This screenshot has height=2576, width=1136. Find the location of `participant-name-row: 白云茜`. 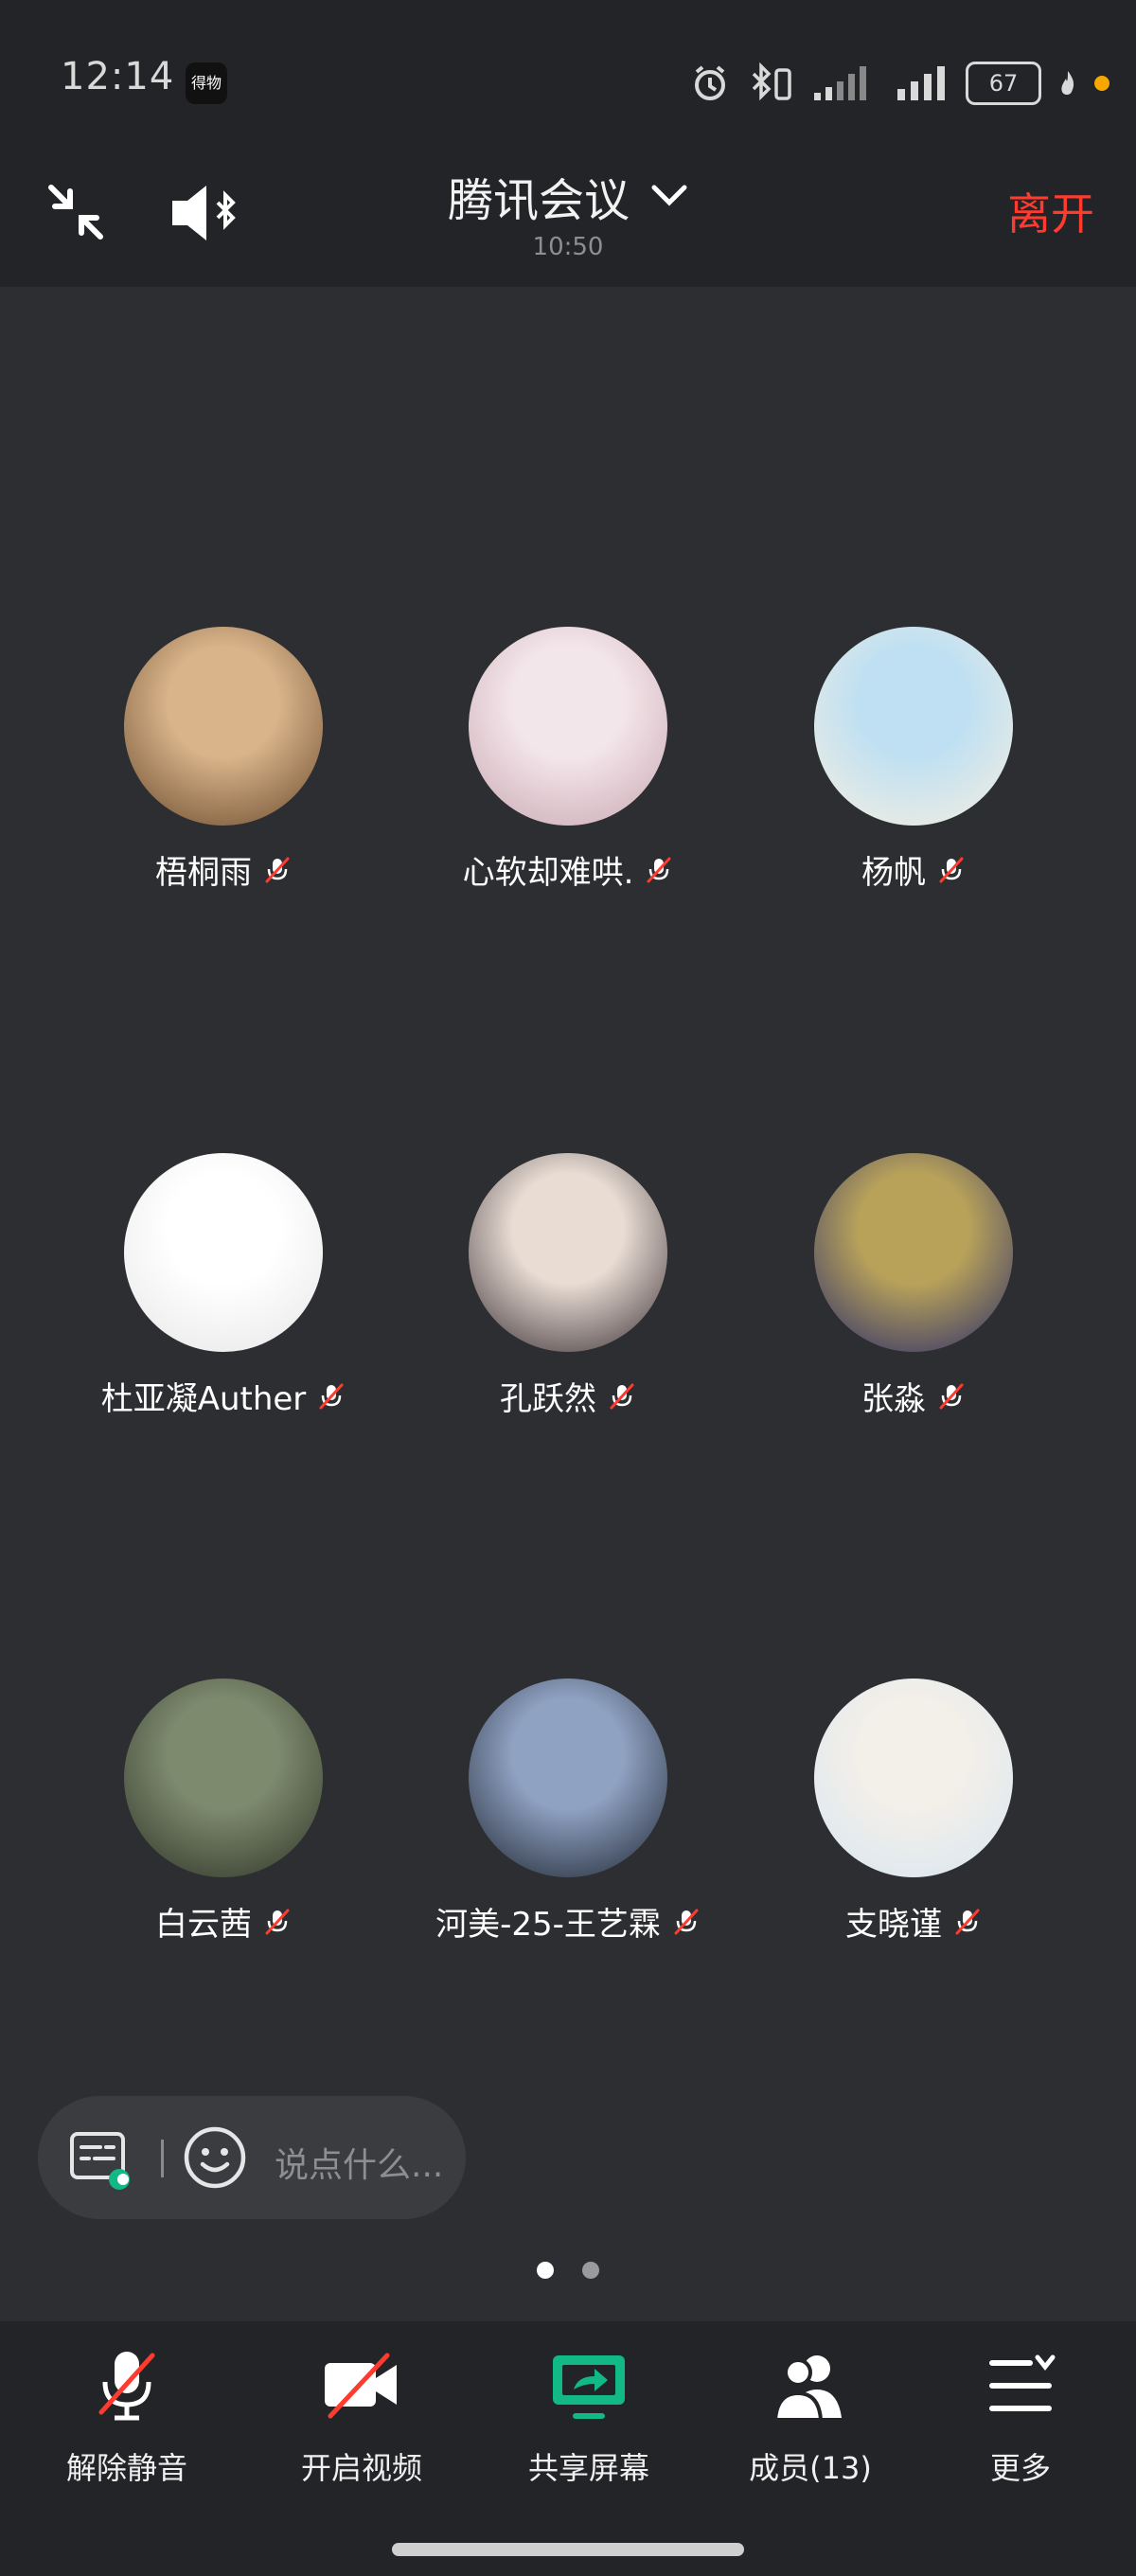

participant-name-row: 白云茜 is located at coordinates (223, 1921).